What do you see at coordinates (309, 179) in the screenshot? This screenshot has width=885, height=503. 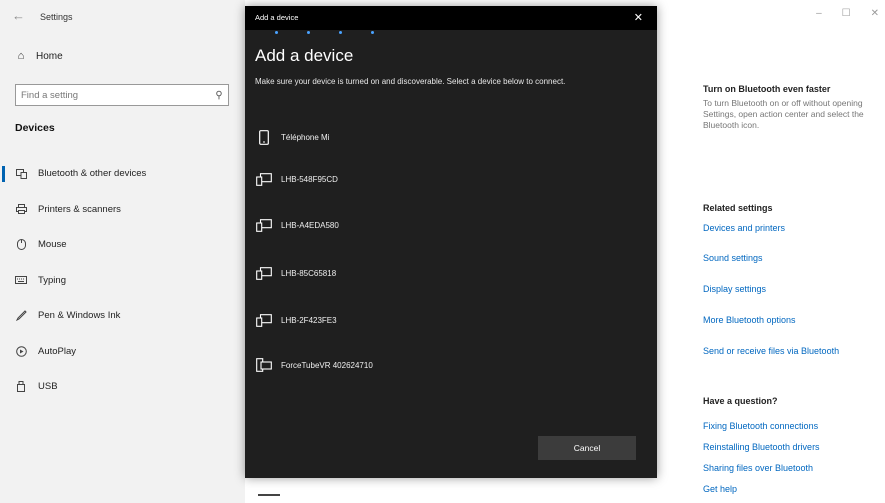 I see `device-name: LHB-548F95CD` at bounding box center [309, 179].